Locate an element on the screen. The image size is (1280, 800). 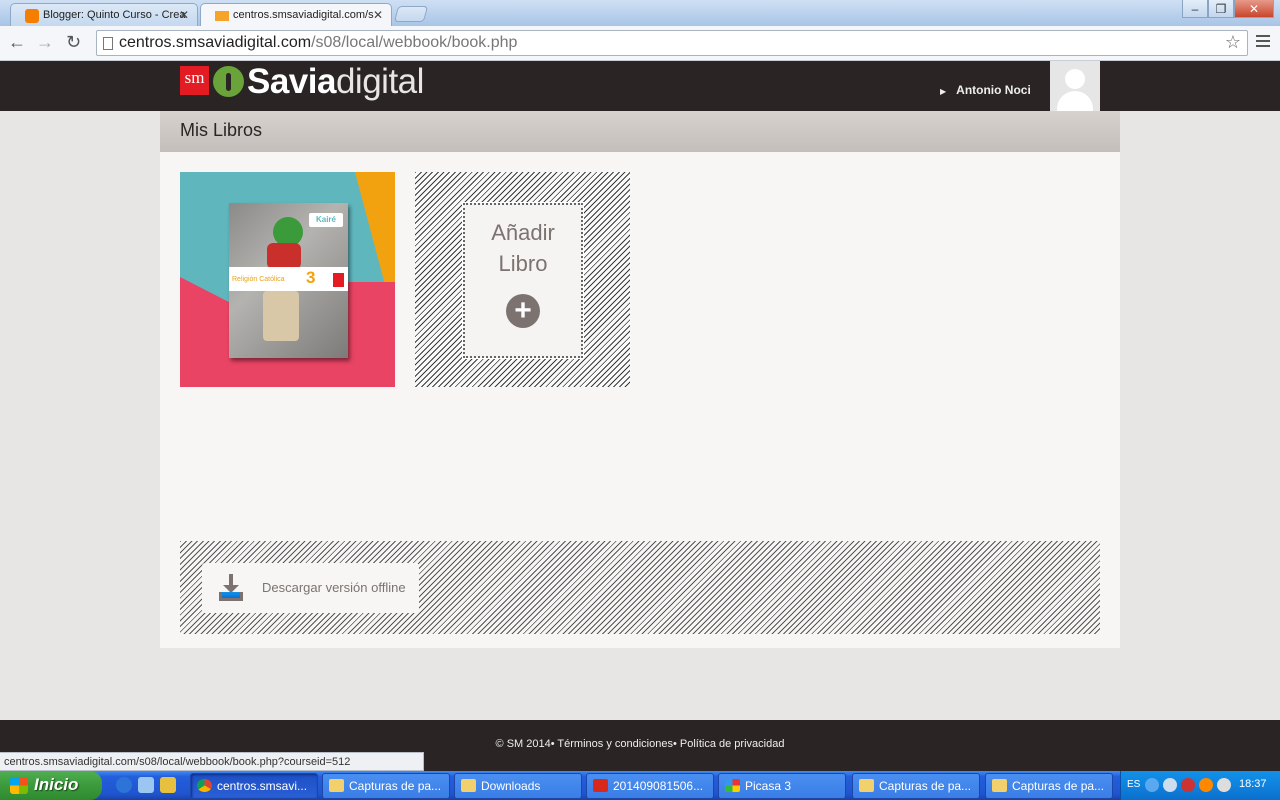
download-offline-button: Descargar versión offline is located at coordinates (310, 588).